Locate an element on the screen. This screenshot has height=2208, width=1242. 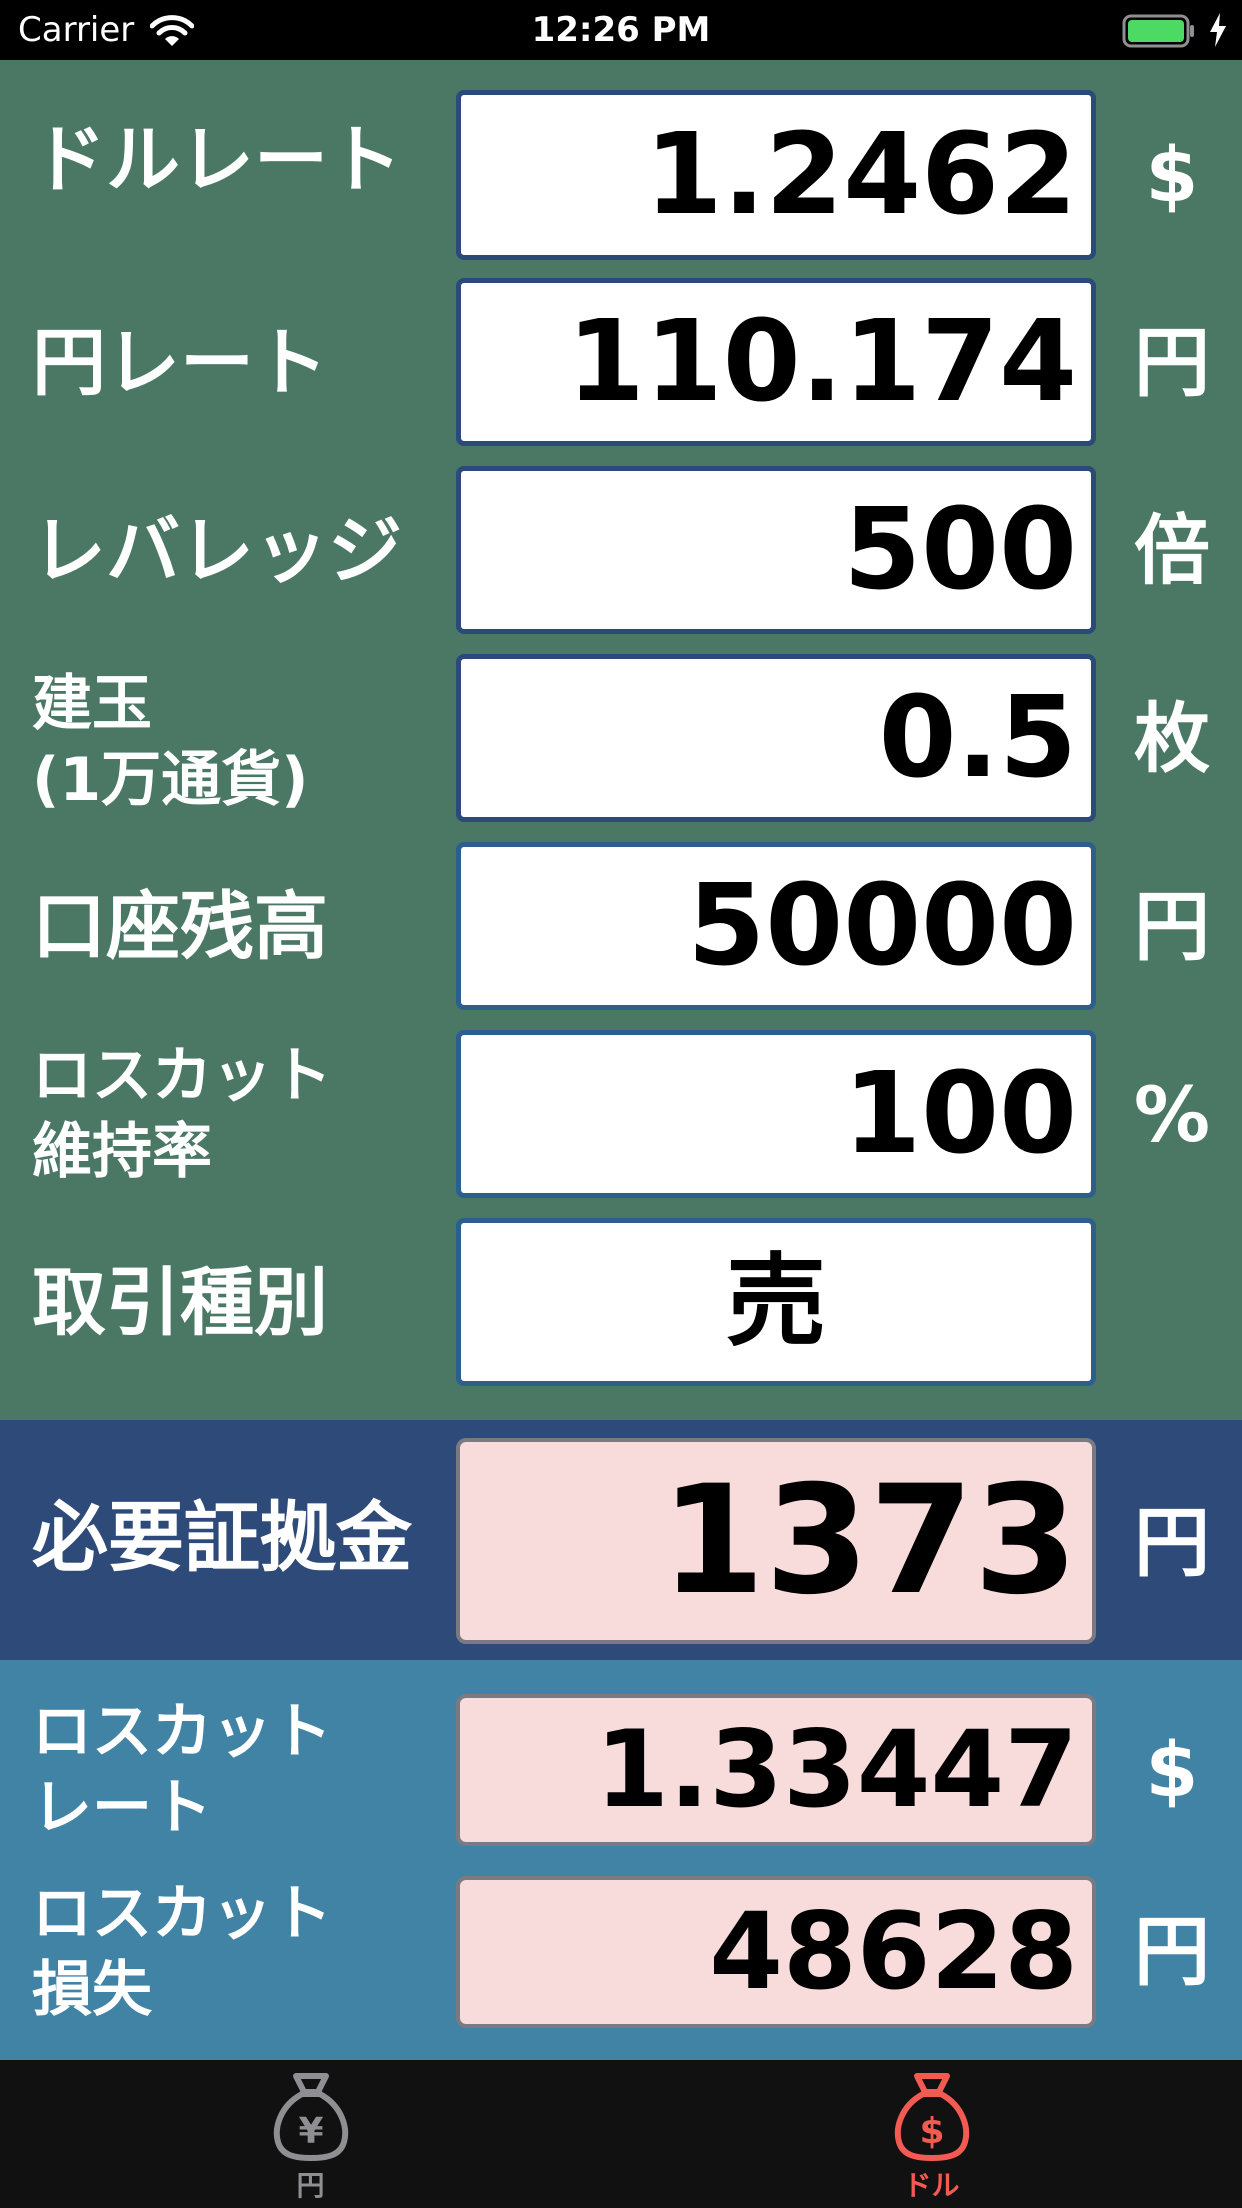
required-margin-value: 1373 is located at coordinates (776, 1541).